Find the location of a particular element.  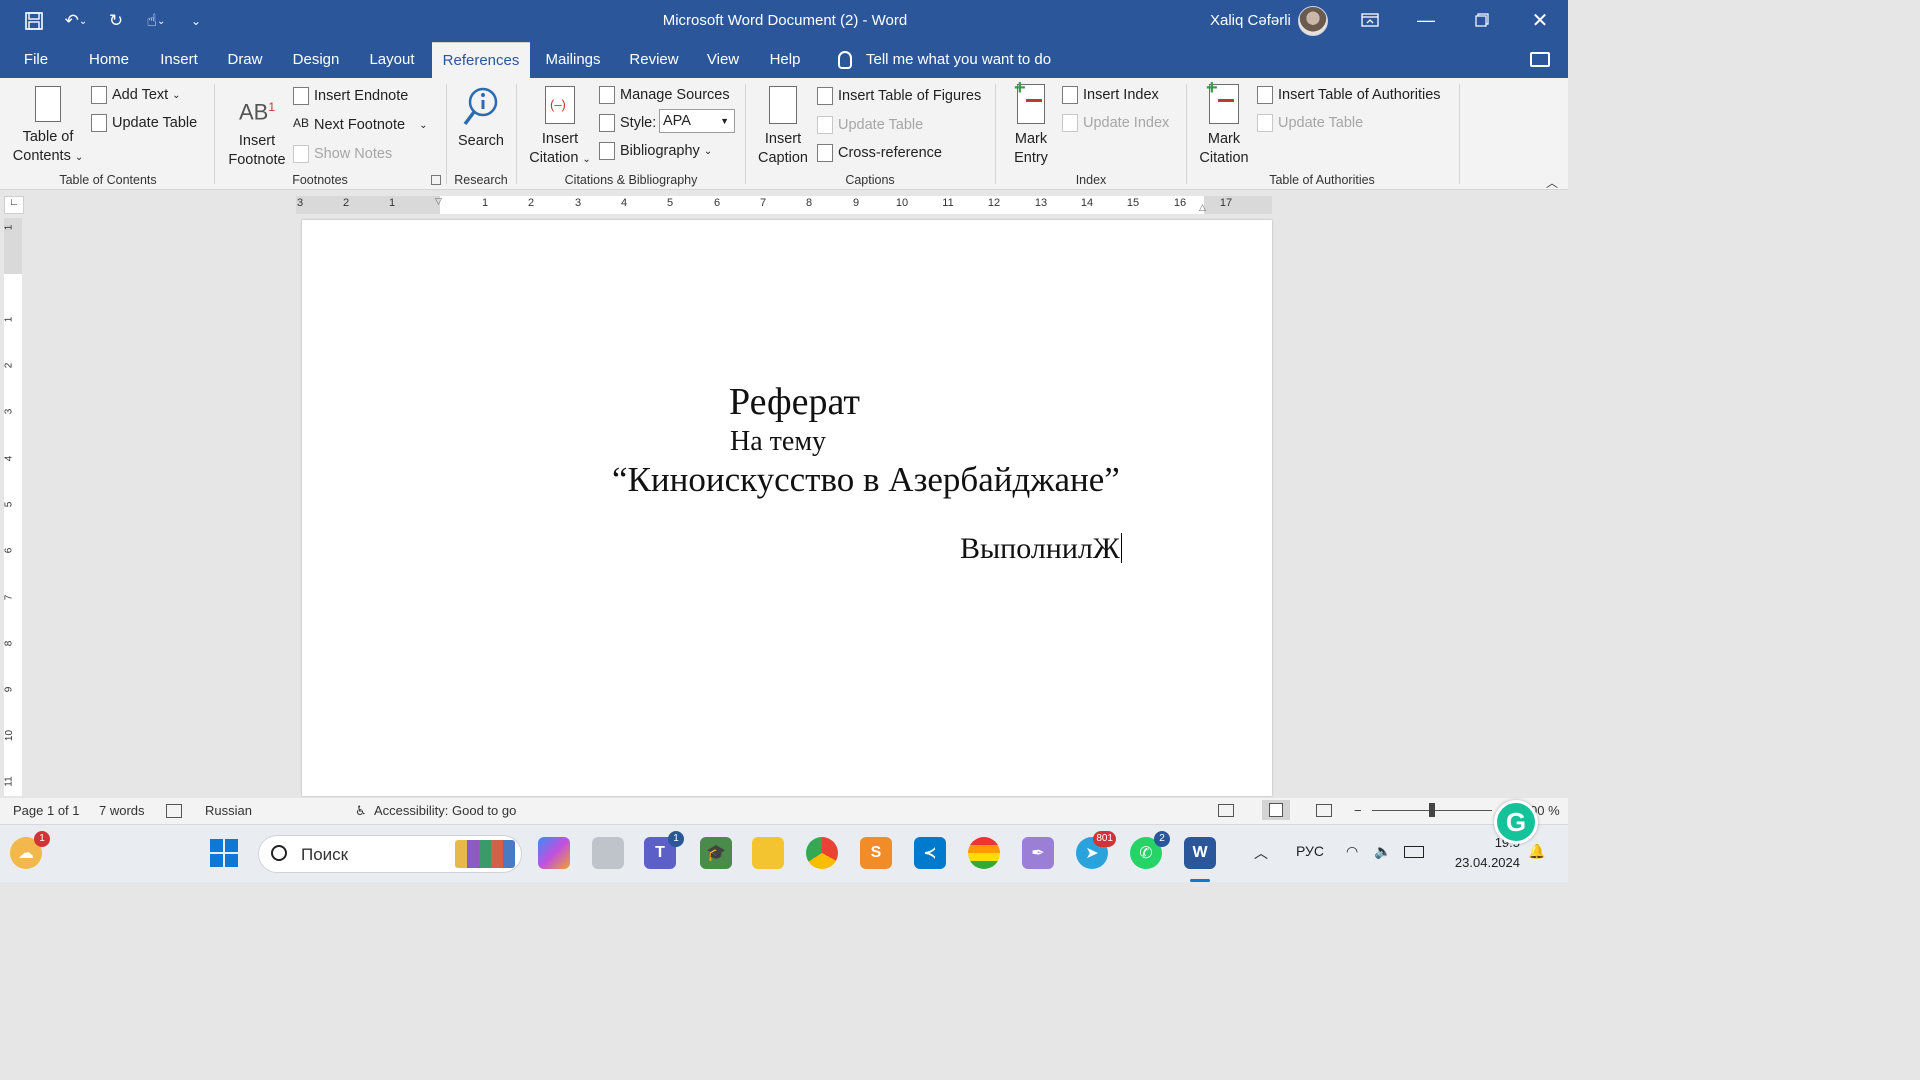

tab-insert: Insert is located at coordinates (179, 60).